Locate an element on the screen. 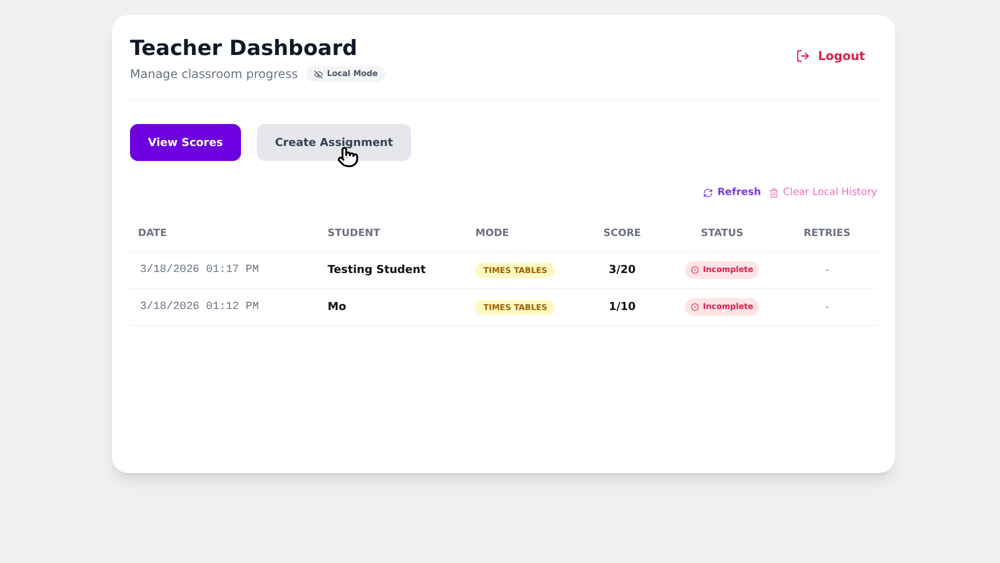  tab: View Scores is located at coordinates (185, 143).